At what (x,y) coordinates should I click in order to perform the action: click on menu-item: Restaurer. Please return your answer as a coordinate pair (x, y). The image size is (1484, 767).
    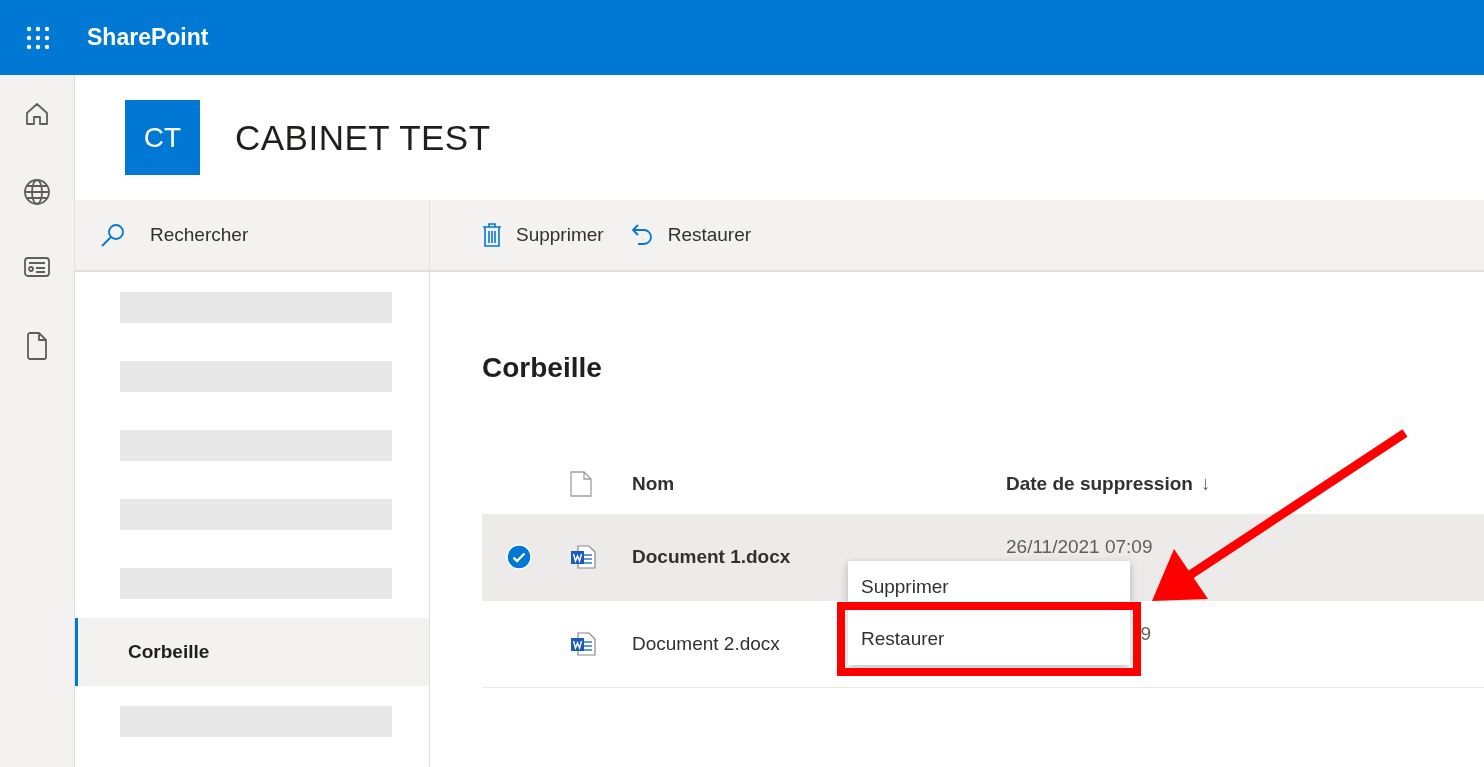
    Looking at the image, I should click on (903, 639).